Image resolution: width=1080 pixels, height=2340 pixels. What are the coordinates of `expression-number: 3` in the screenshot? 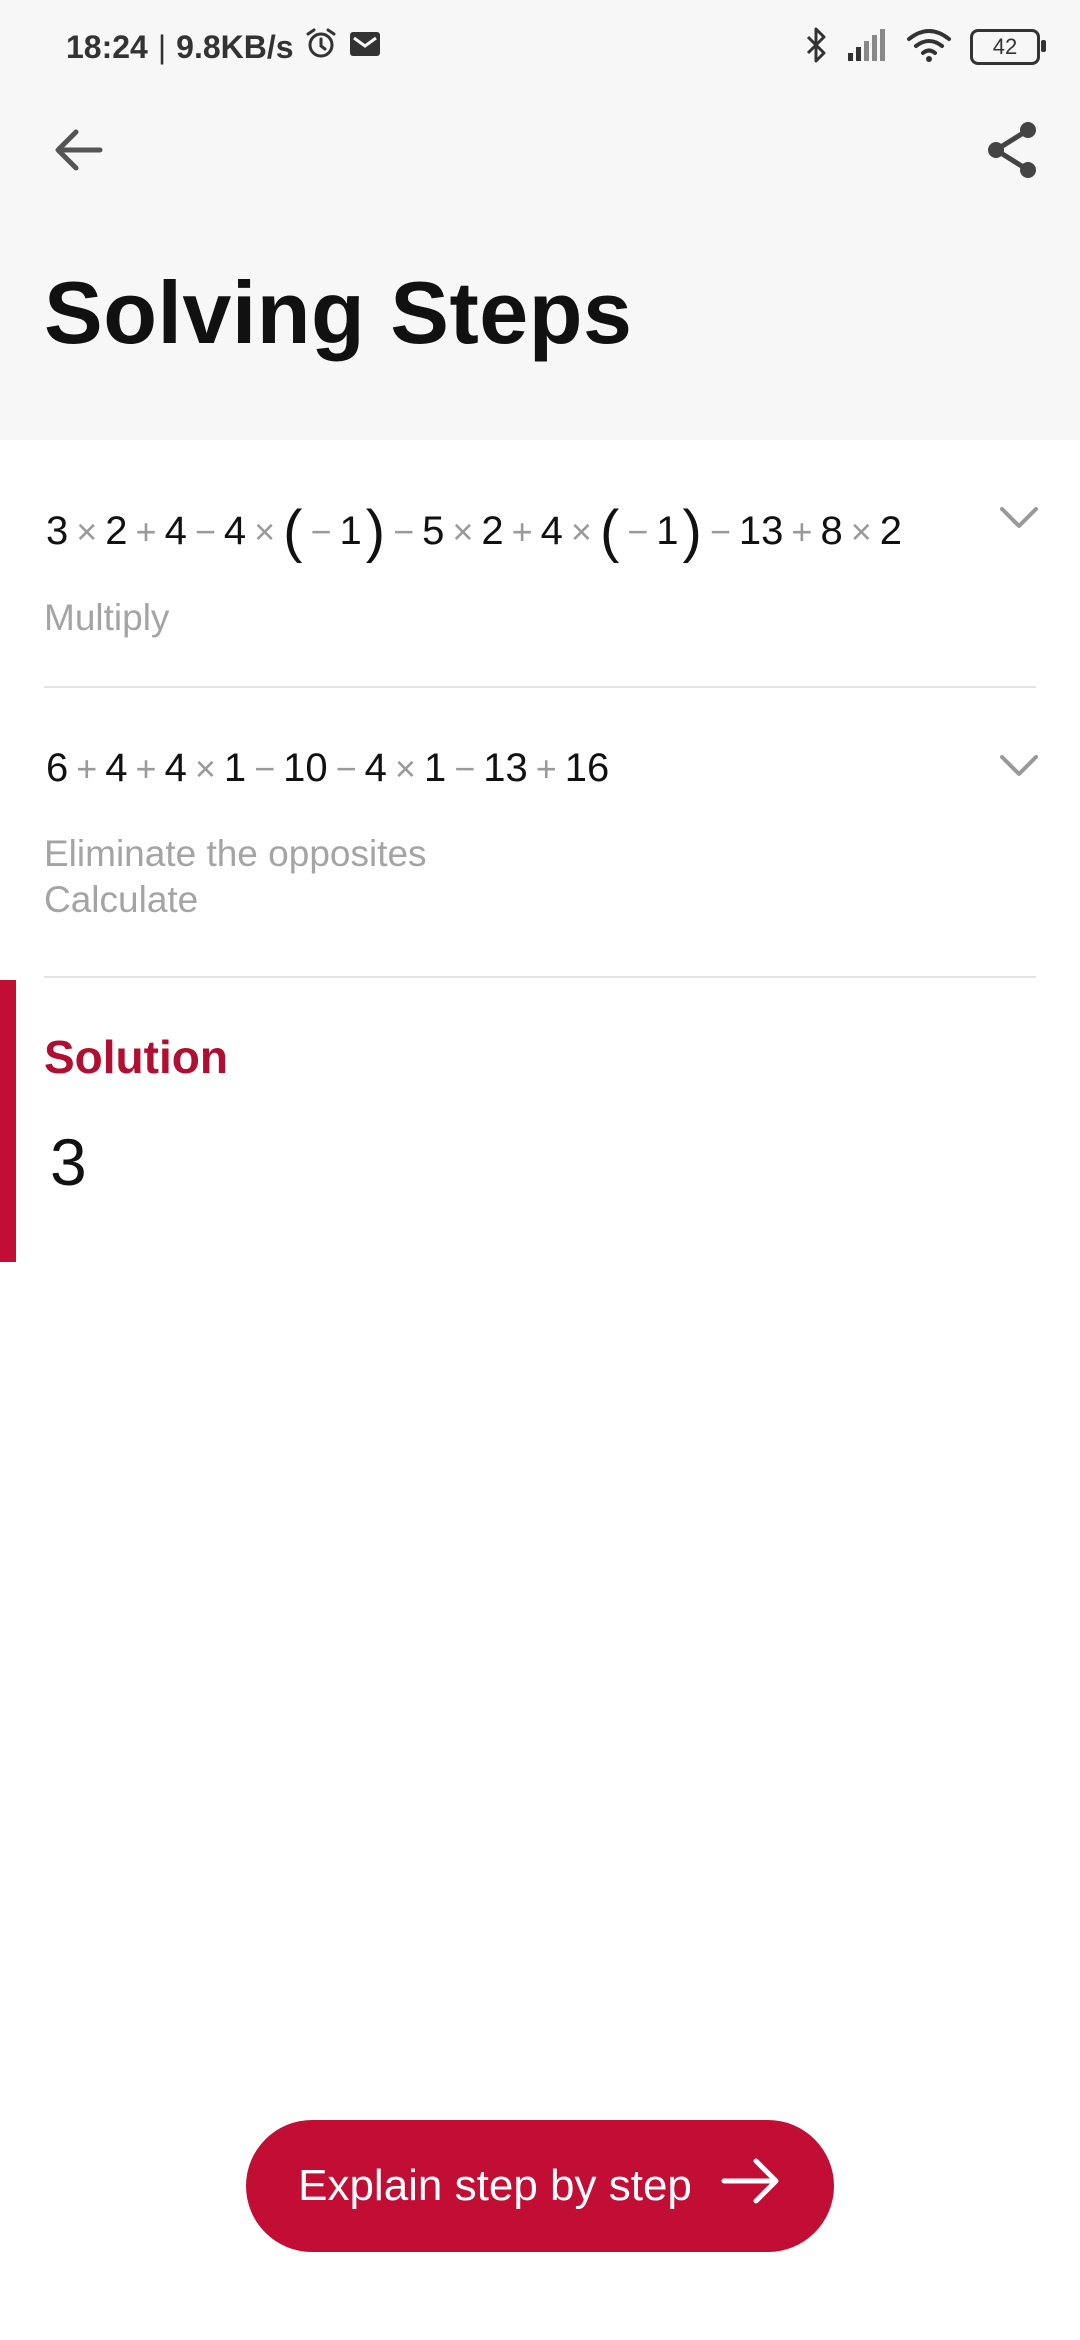 It's located at (57, 531).